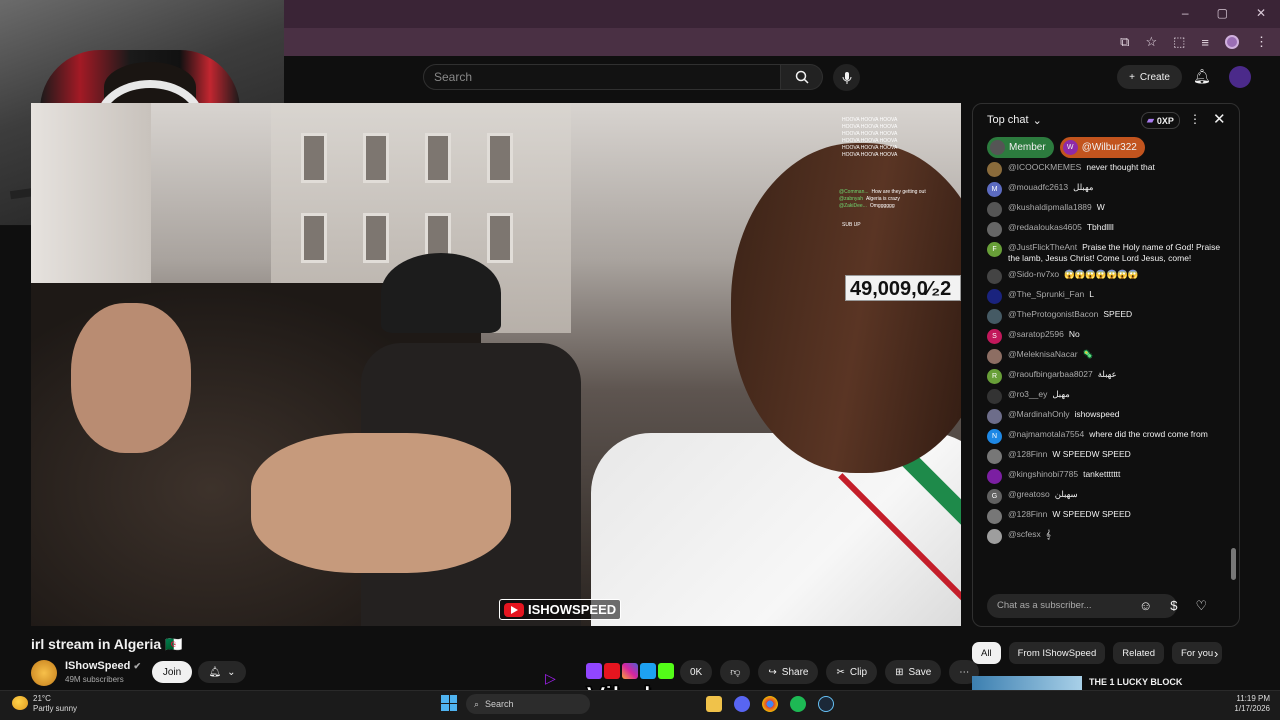 Image resolution: width=1280 pixels, height=720 pixels. Describe the element at coordinates (994, 189) in the screenshot. I see `chat-avatar: M` at that location.